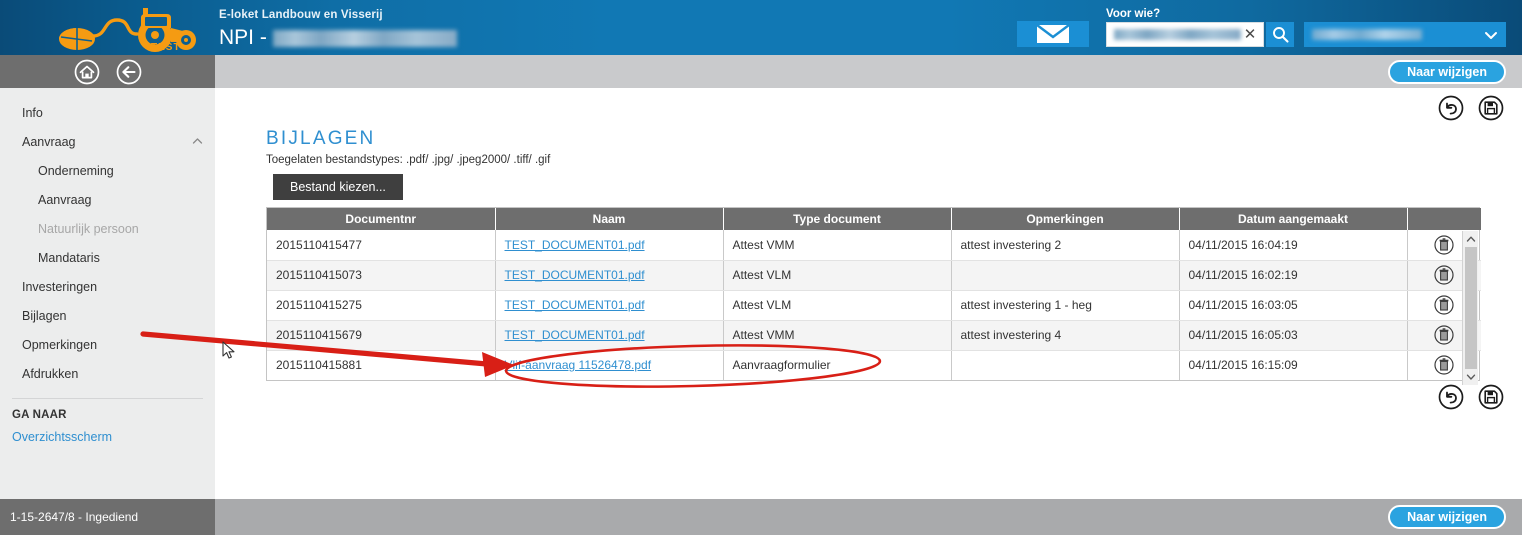 The width and height of the screenshot is (1522, 535). What do you see at coordinates (1177, 34) in the screenshot?
I see `search-input-redacted-value` at bounding box center [1177, 34].